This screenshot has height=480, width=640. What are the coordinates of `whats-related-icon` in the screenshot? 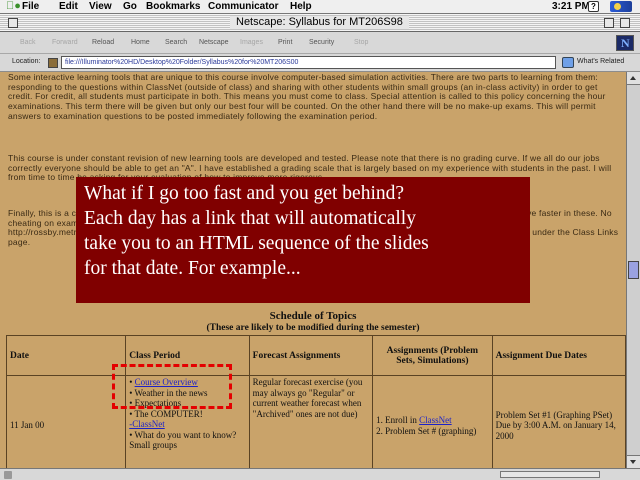 It's located at (568, 62).